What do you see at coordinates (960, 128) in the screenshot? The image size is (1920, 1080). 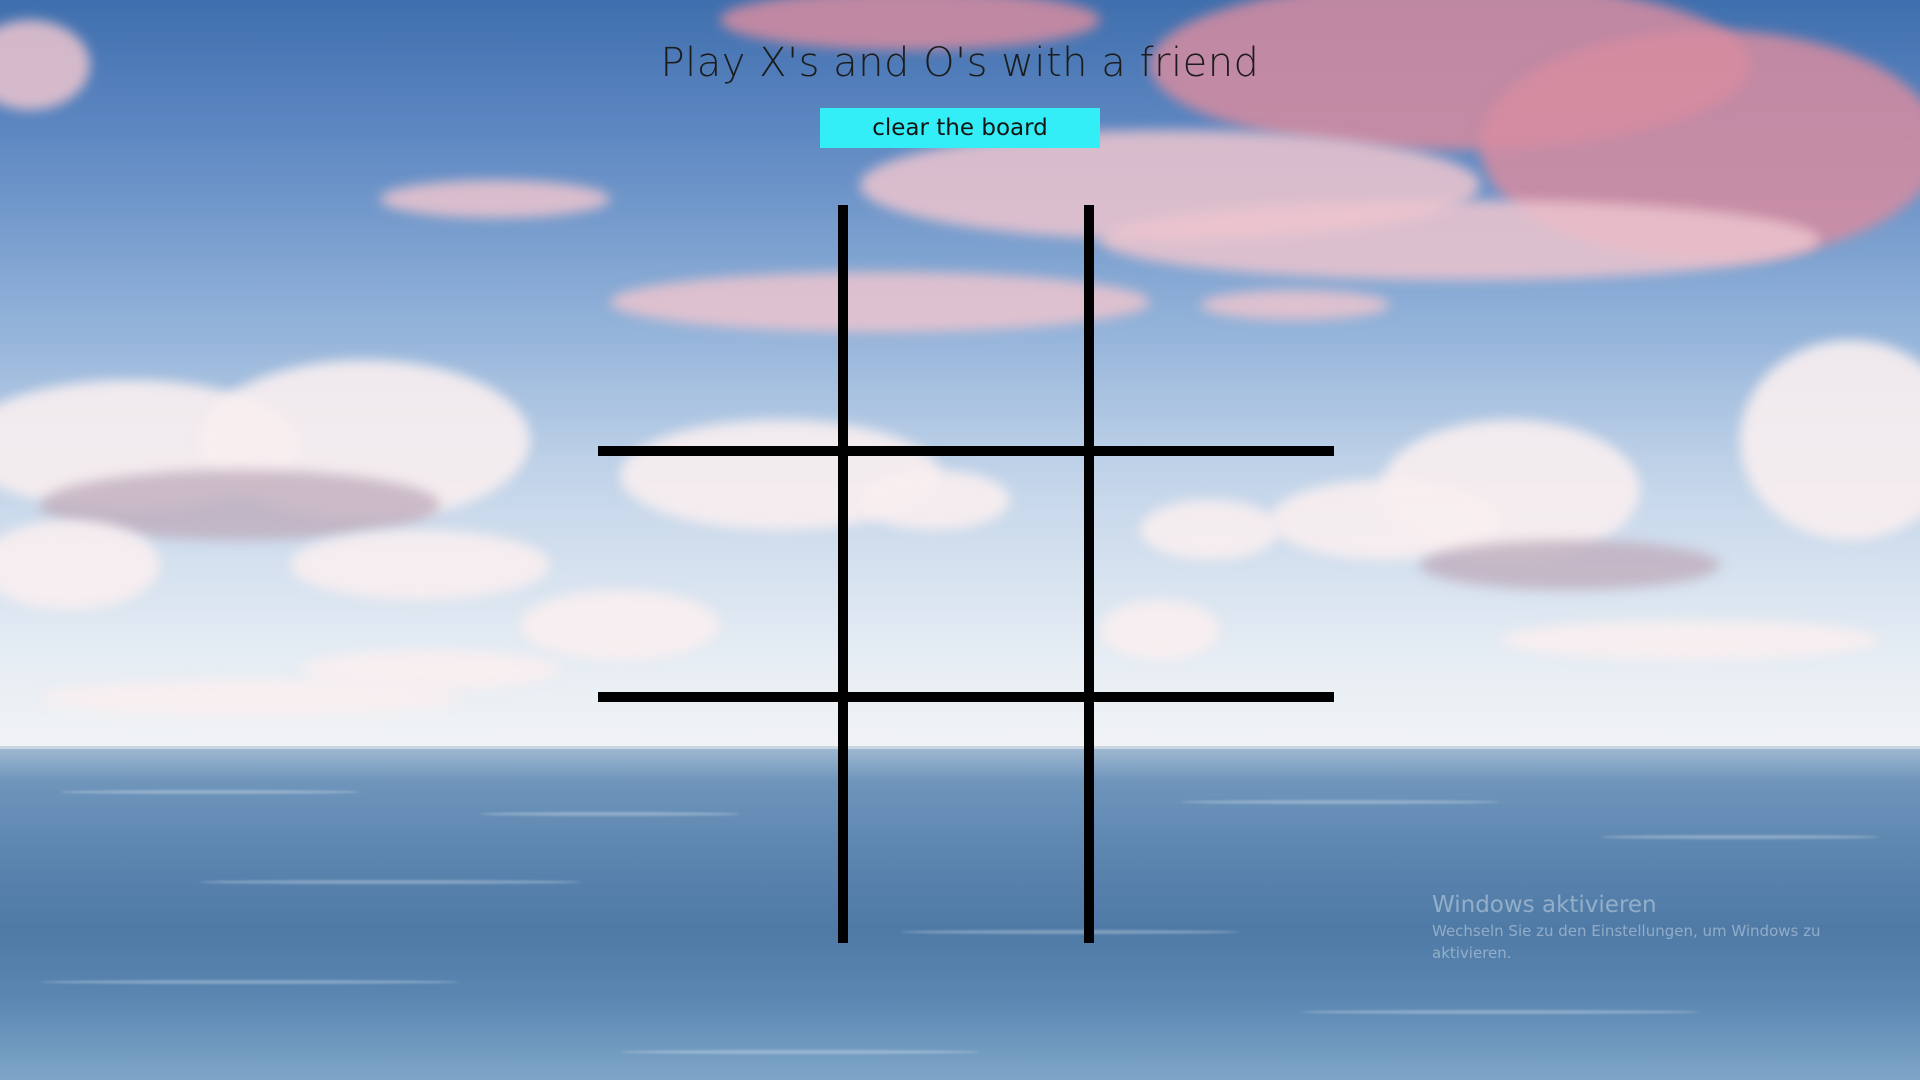 I see `clear-board-button: clear the board` at bounding box center [960, 128].